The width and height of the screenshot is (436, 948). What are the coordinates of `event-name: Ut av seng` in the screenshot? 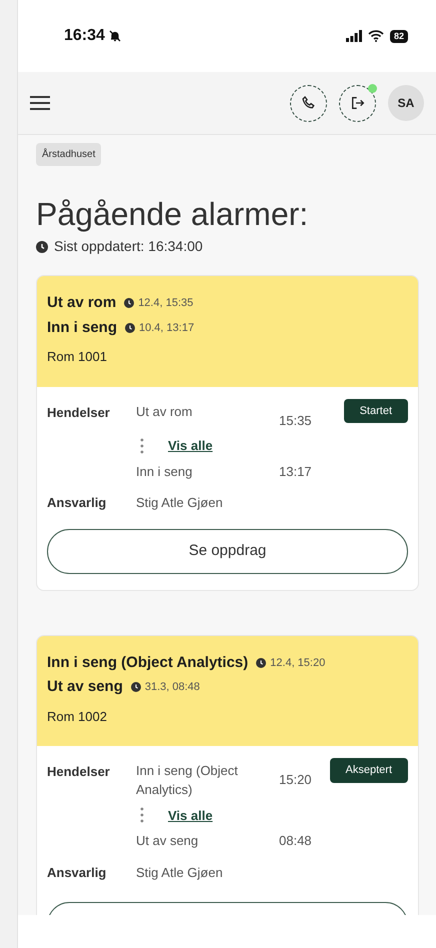 It's located at (168, 841).